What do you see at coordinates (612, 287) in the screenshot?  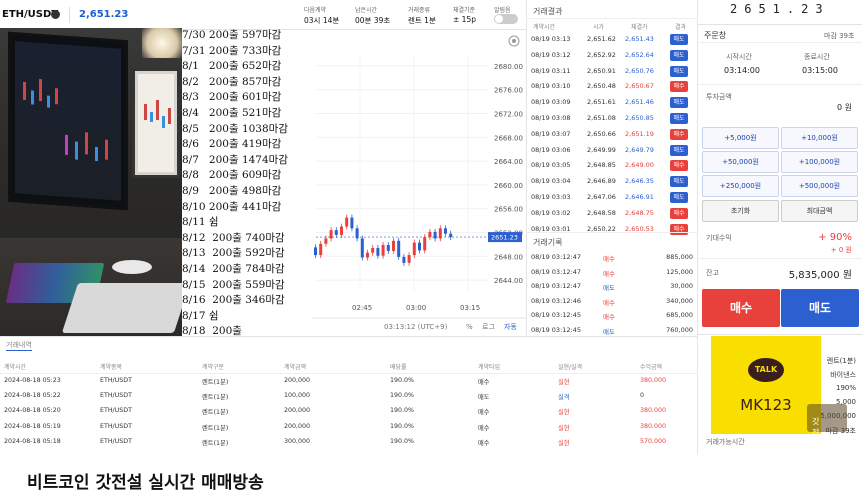 I see `log-row: 08/19 03:12:47 매도 30,000` at bounding box center [612, 287].